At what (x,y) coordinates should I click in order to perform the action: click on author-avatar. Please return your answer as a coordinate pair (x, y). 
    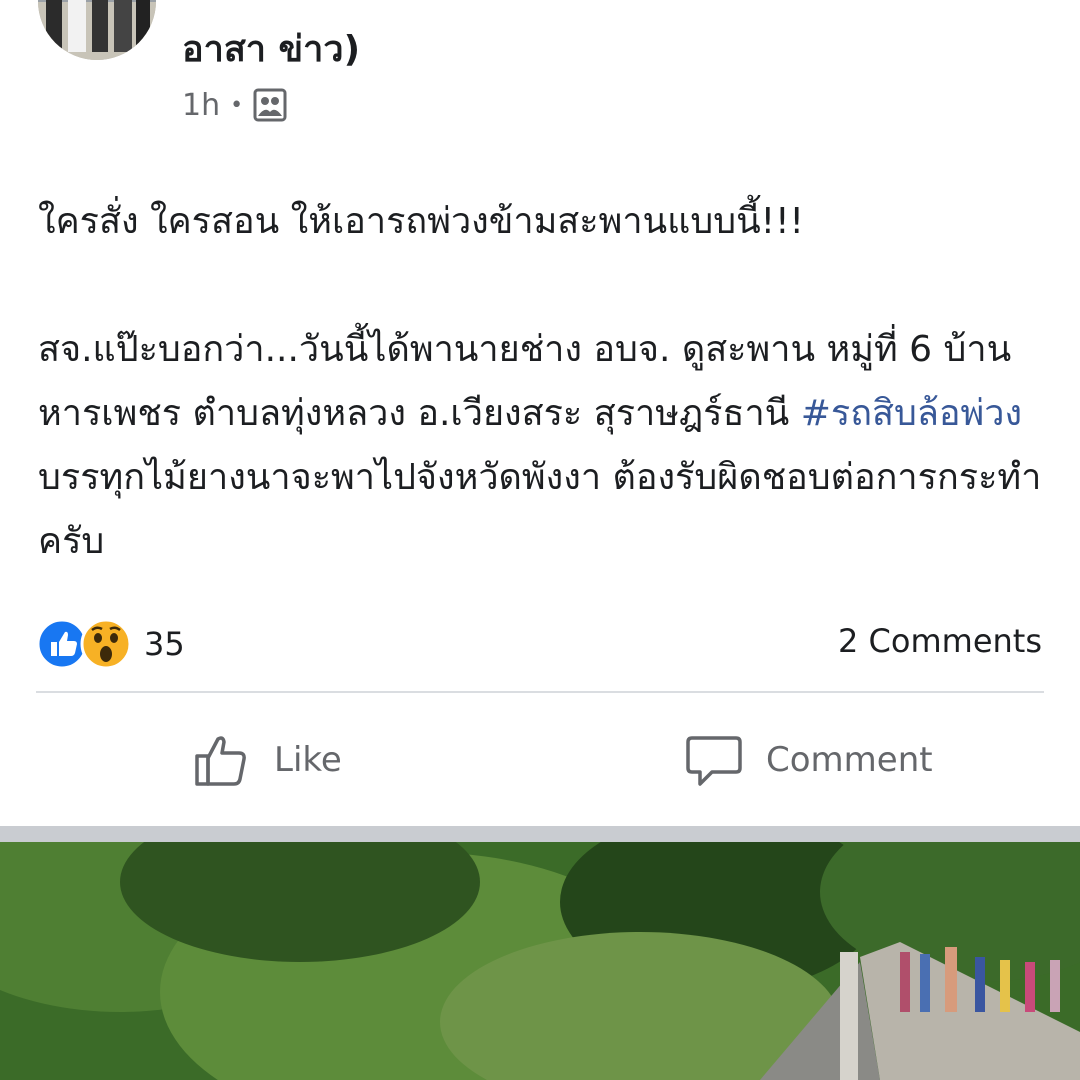
    Looking at the image, I should click on (97, 30).